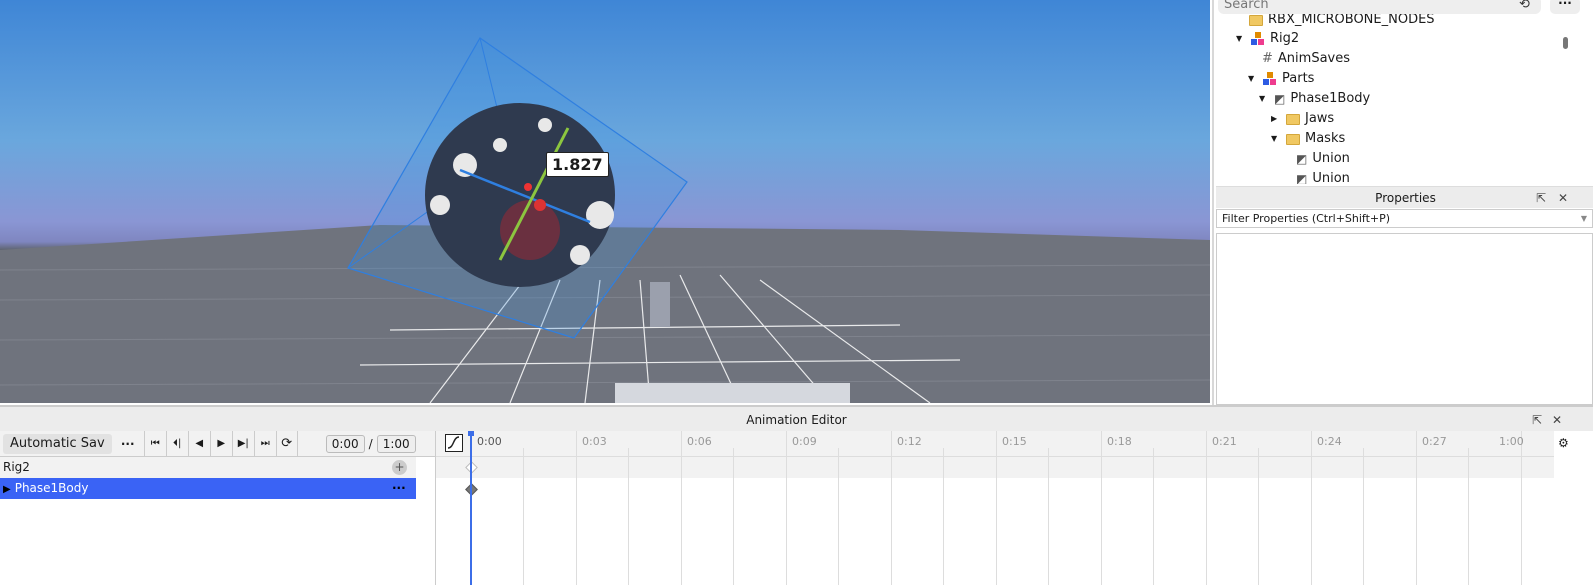 This screenshot has width=1593, height=585. What do you see at coordinates (1584, 218) in the screenshot?
I see `dropdown-arrow-icon: ▼` at bounding box center [1584, 218].